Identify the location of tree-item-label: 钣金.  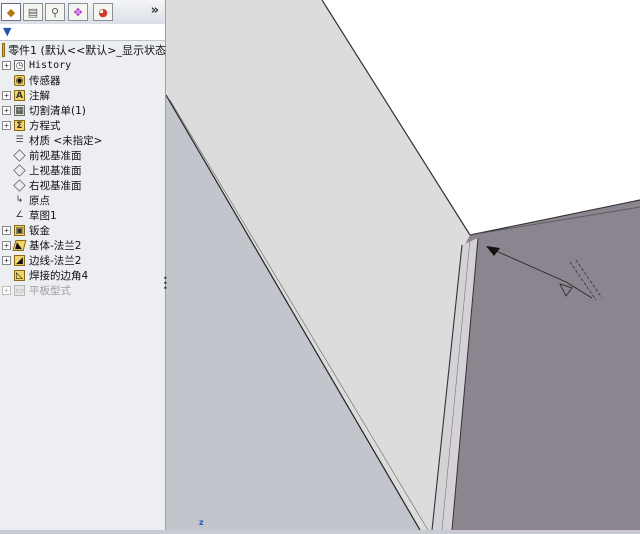
(39, 231).